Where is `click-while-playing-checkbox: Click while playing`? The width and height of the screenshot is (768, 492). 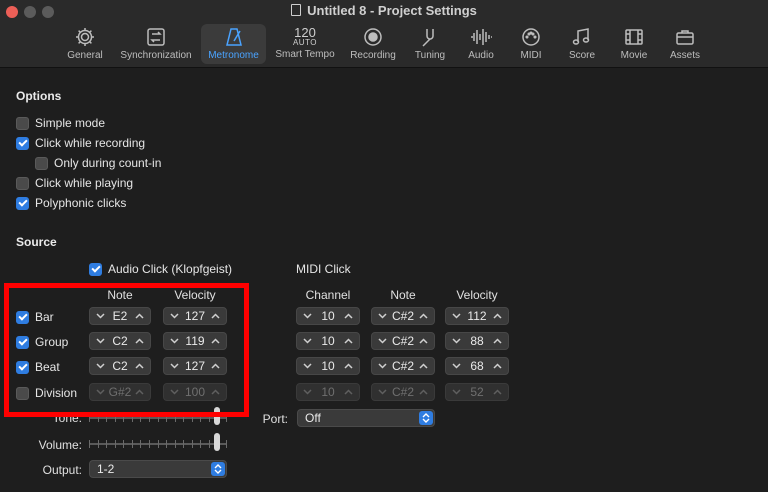
click-while-playing-checkbox: Click while playing is located at coordinates (74, 183).